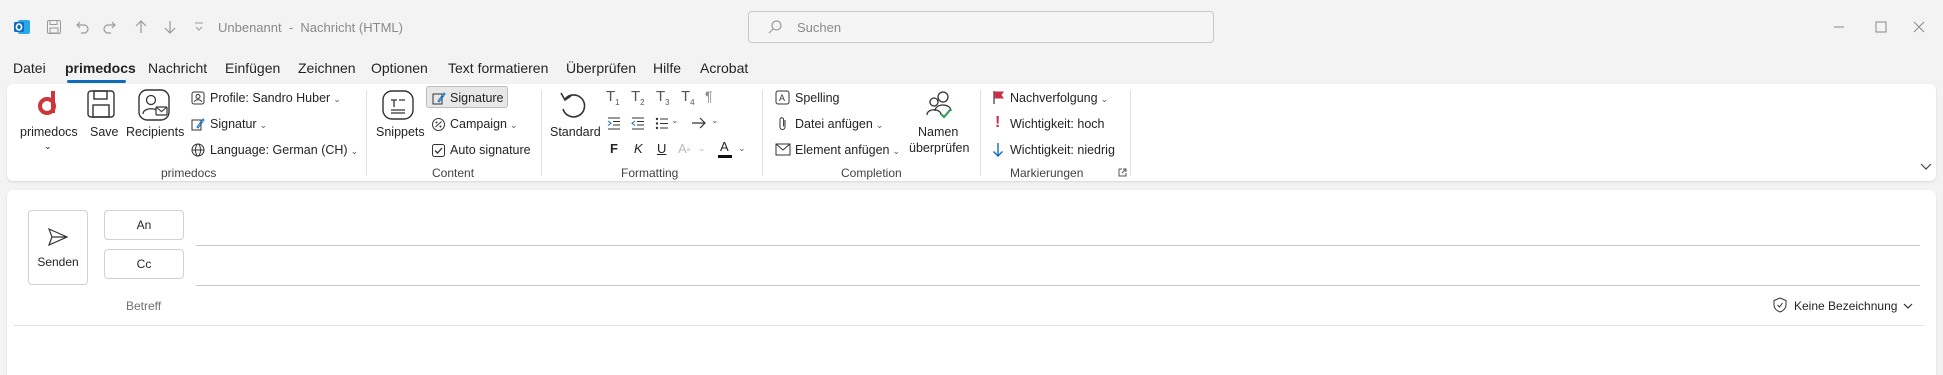 Image resolution: width=1943 pixels, height=375 pixels. Describe the element at coordinates (1058, 285) in the screenshot. I see `cc-field` at that location.